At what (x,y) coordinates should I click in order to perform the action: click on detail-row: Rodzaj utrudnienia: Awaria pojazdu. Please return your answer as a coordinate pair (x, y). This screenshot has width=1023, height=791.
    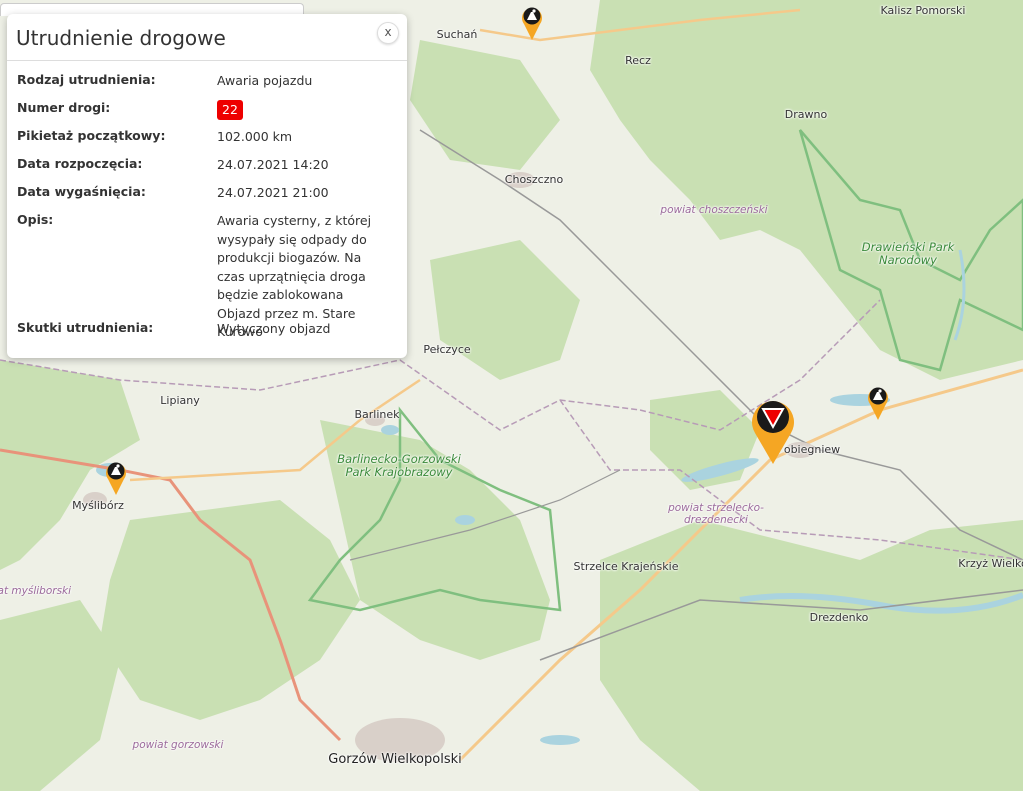
    Looking at the image, I should click on (202, 81).